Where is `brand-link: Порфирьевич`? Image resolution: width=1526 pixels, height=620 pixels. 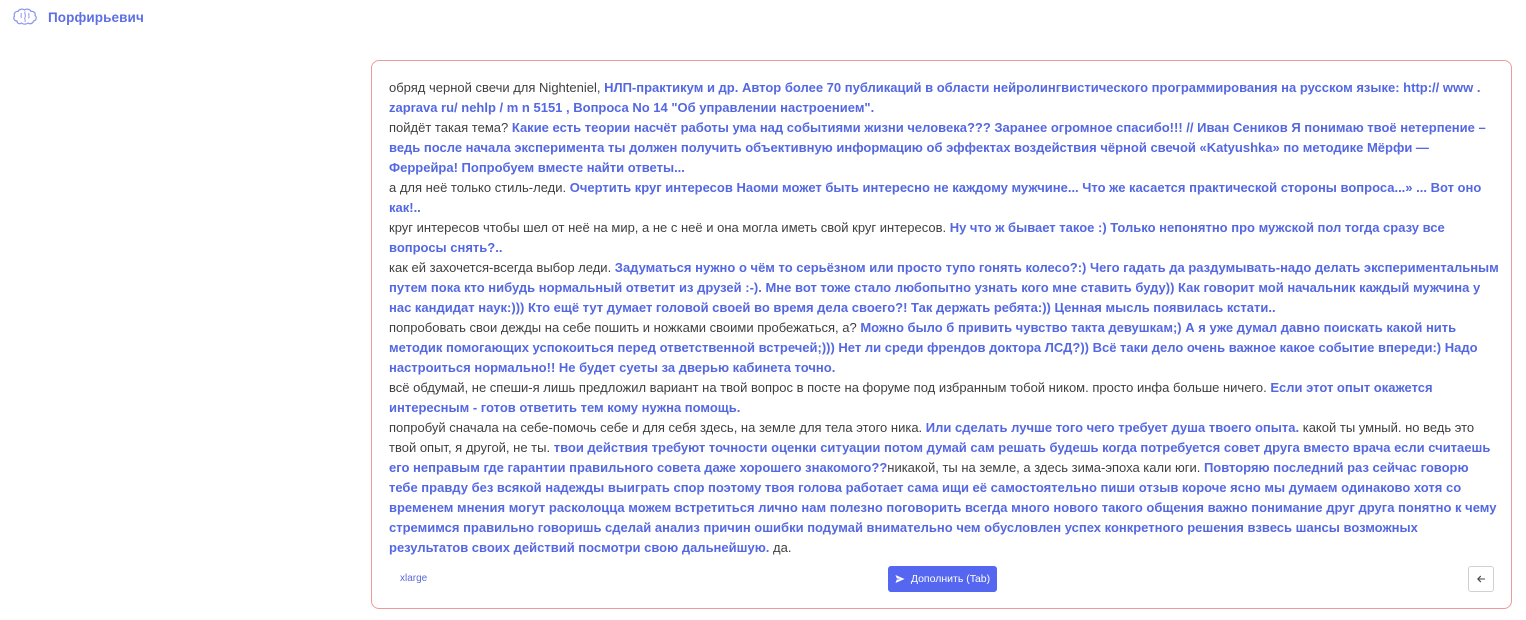 brand-link: Порфирьевич is located at coordinates (78, 17).